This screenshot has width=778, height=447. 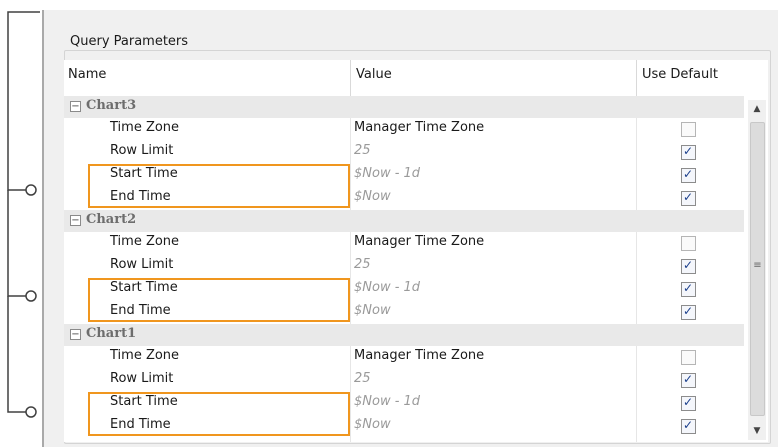 I want to click on scrollbar-thumb: ≡, so click(x=757, y=269).